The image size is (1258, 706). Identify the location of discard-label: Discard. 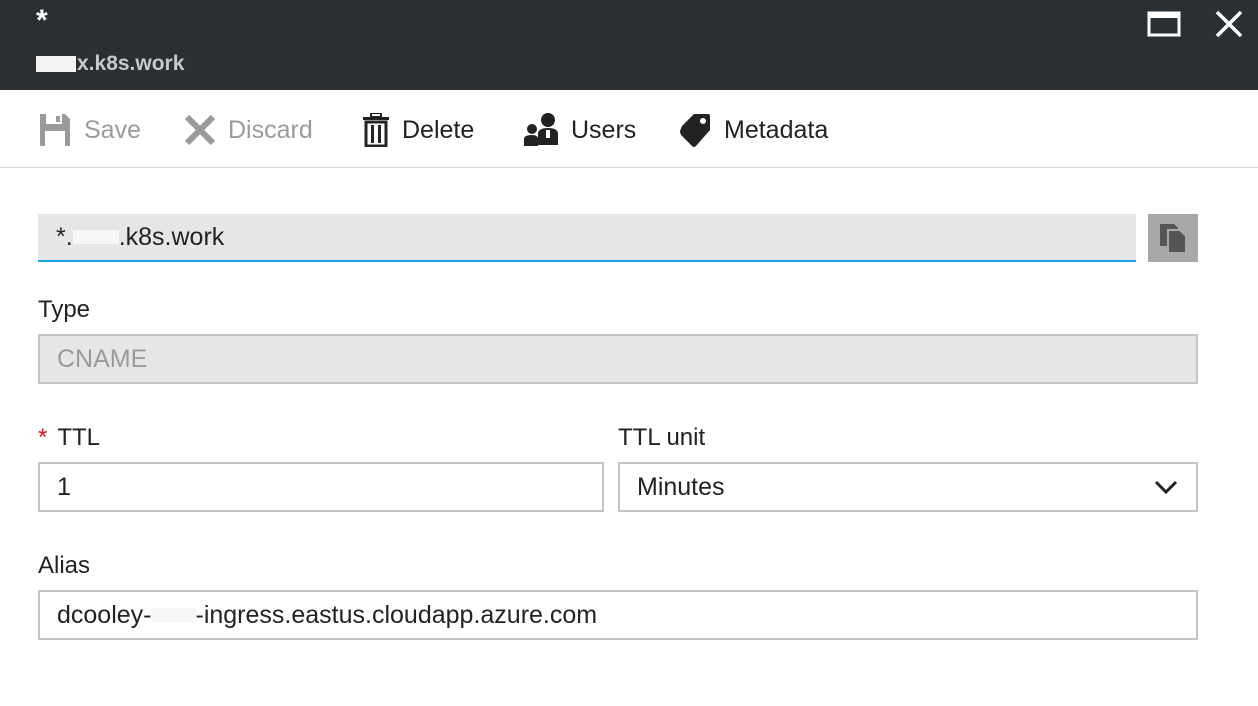
(270, 129).